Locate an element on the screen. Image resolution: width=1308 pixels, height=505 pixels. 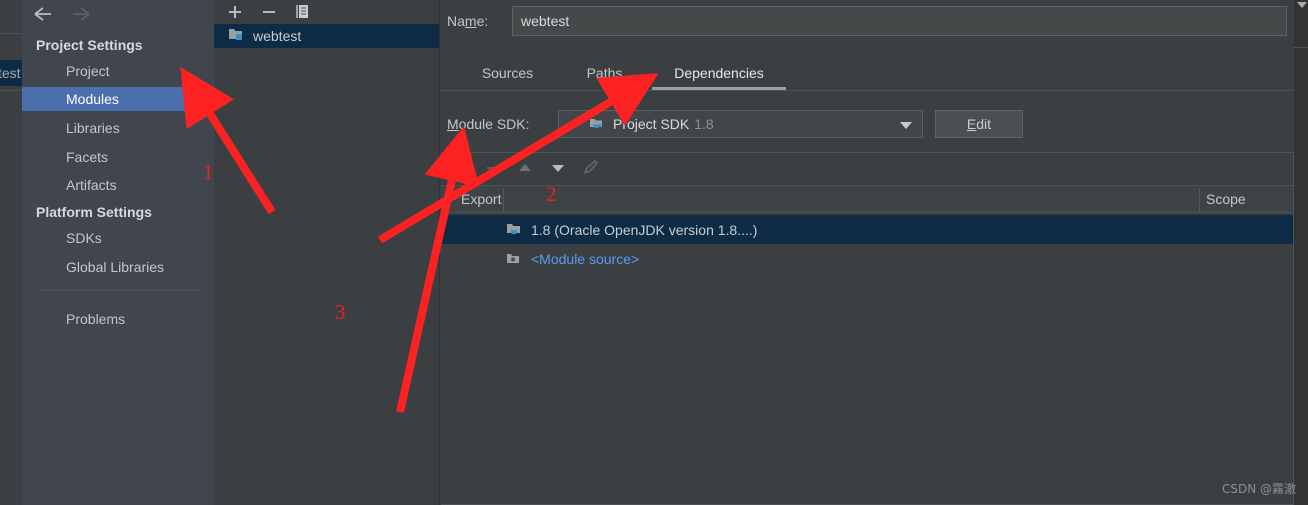
sidebar-group-project-settings: Project Settings is located at coordinates (89, 45).